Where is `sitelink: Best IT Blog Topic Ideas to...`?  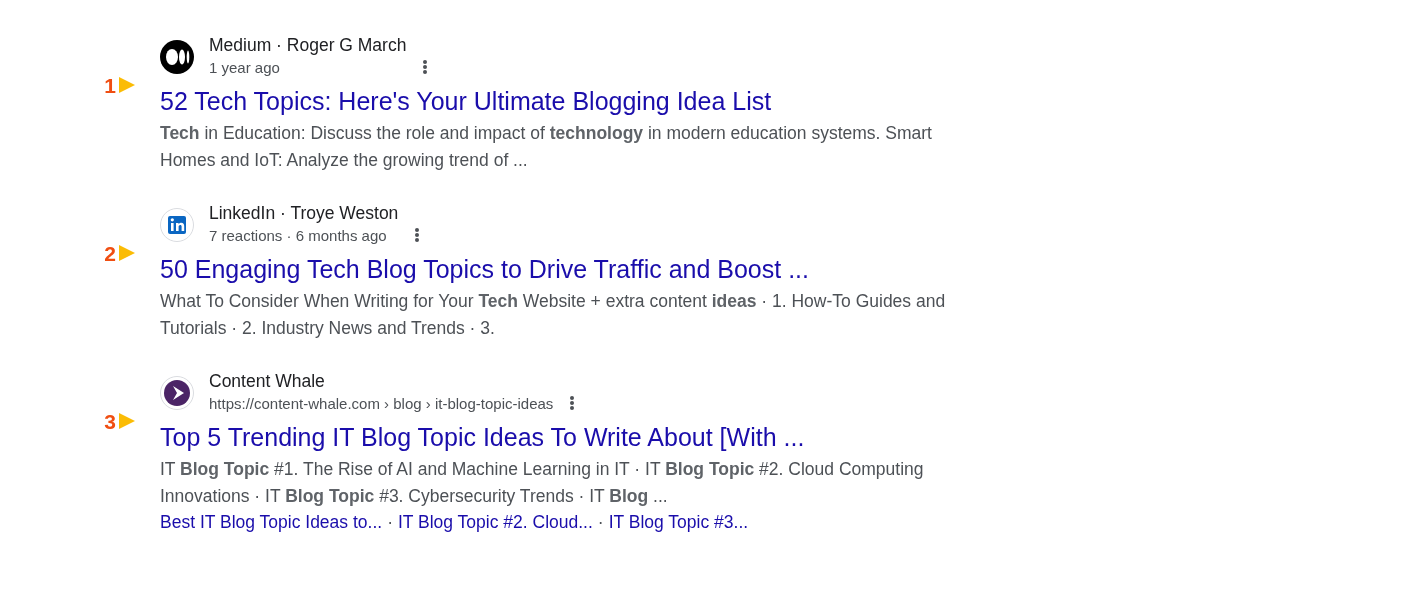 sitelink: Best IT Blog Topic Ideas to... is located at coordinates (271, 522).